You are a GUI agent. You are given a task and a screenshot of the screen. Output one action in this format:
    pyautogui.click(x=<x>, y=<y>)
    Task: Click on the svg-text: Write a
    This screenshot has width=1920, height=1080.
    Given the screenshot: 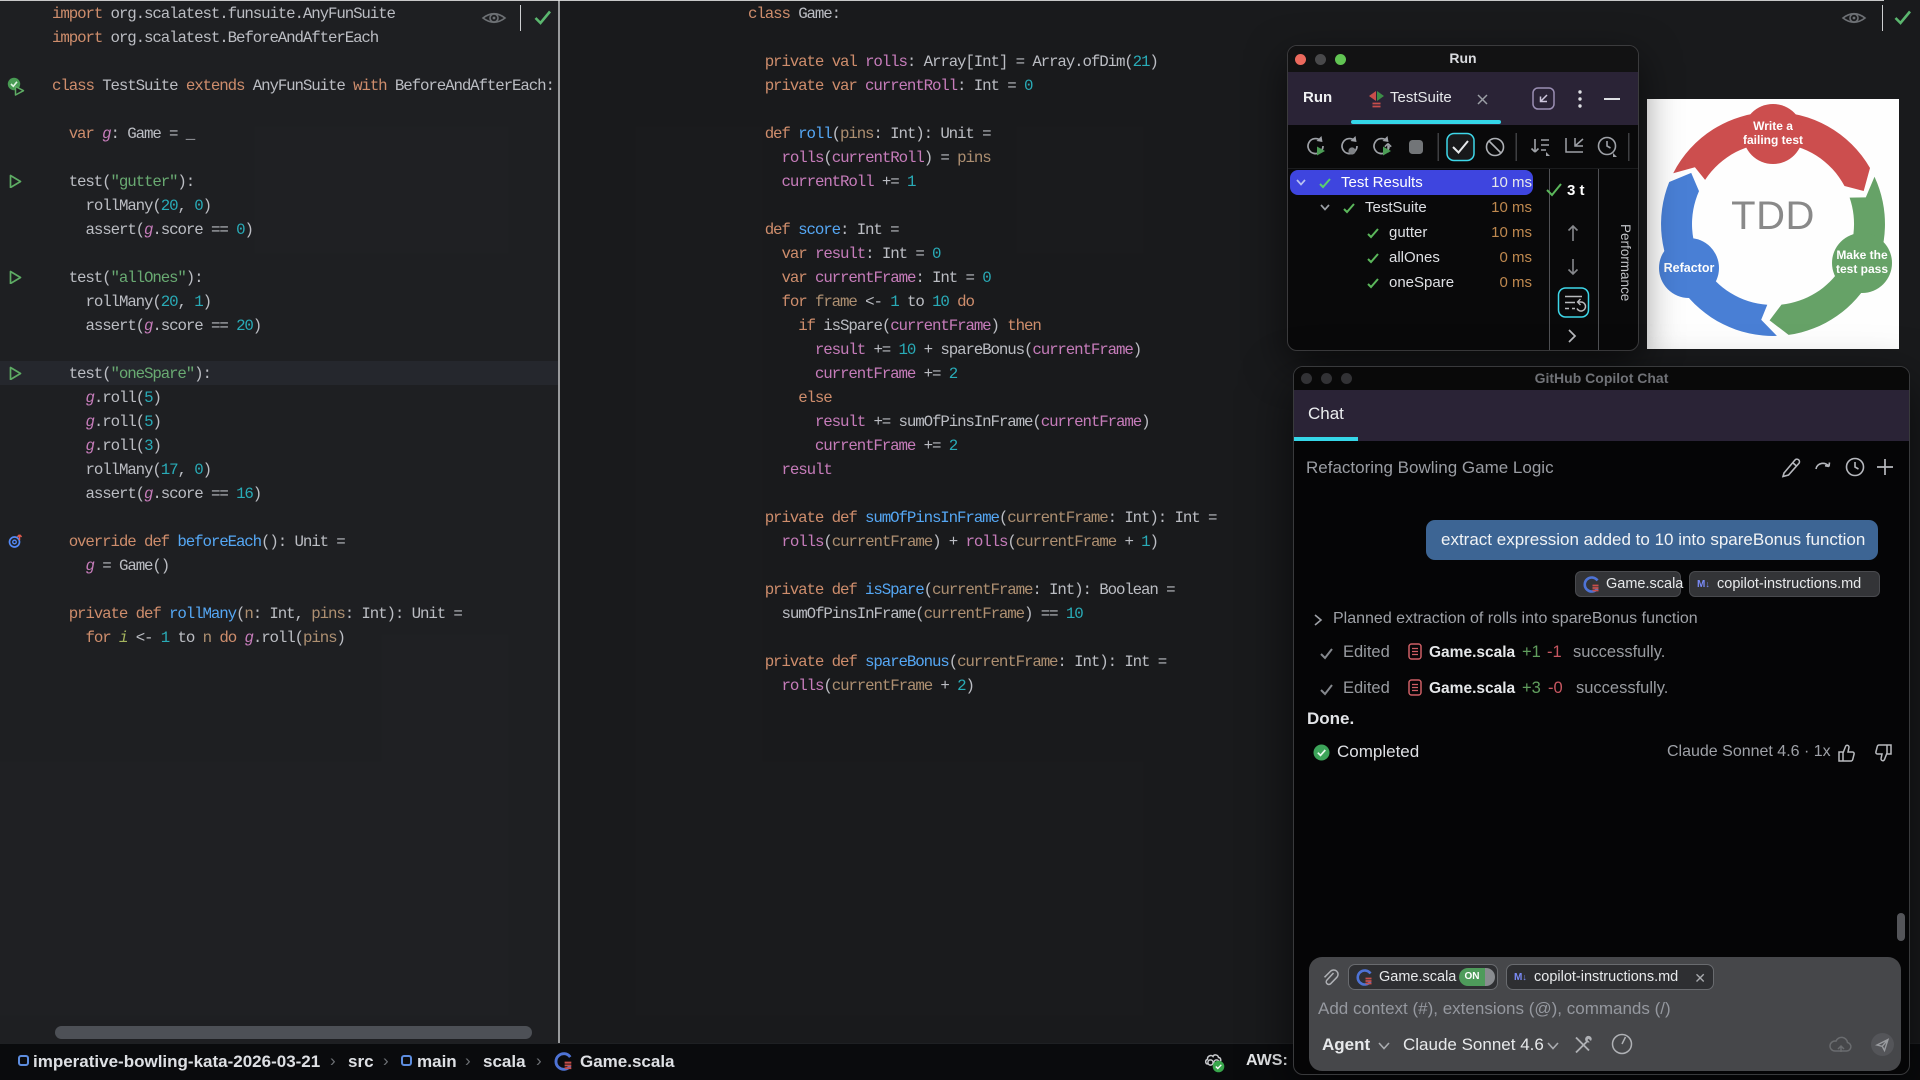 What is the action you would take?
    pyautogui.click(x=1773, y=126)
    